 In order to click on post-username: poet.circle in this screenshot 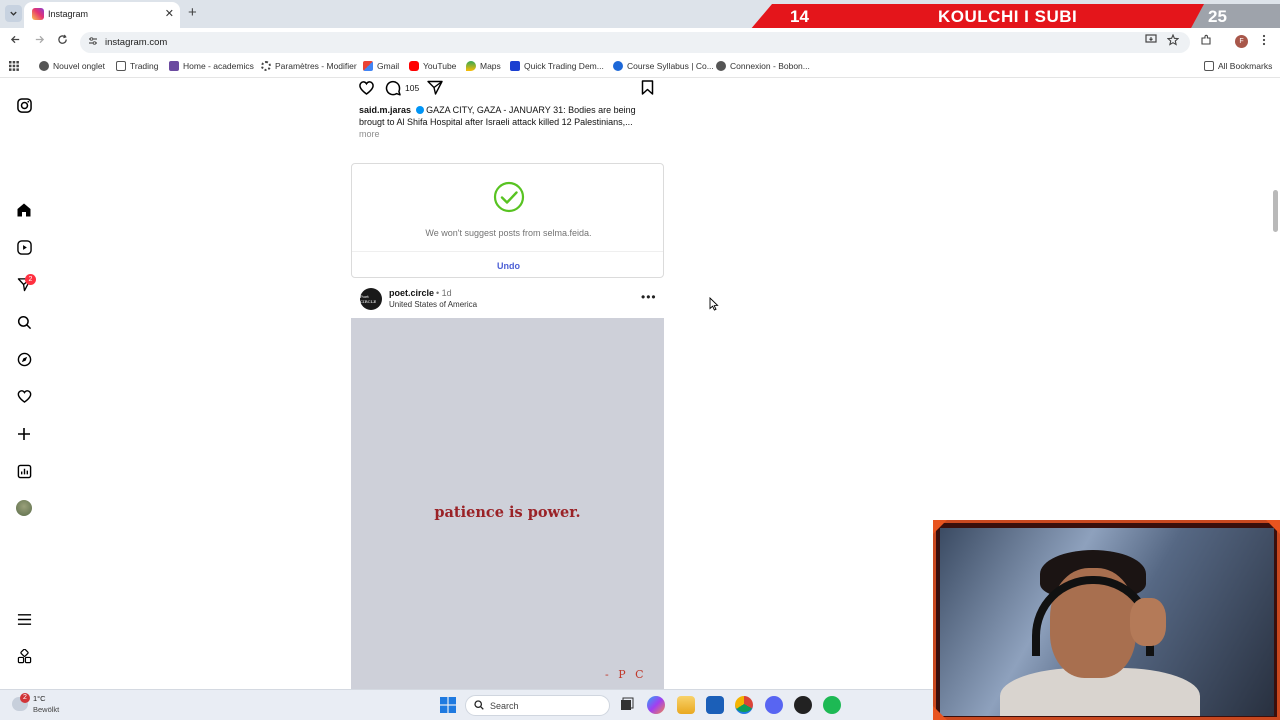, I will do `click(411, 293)`.